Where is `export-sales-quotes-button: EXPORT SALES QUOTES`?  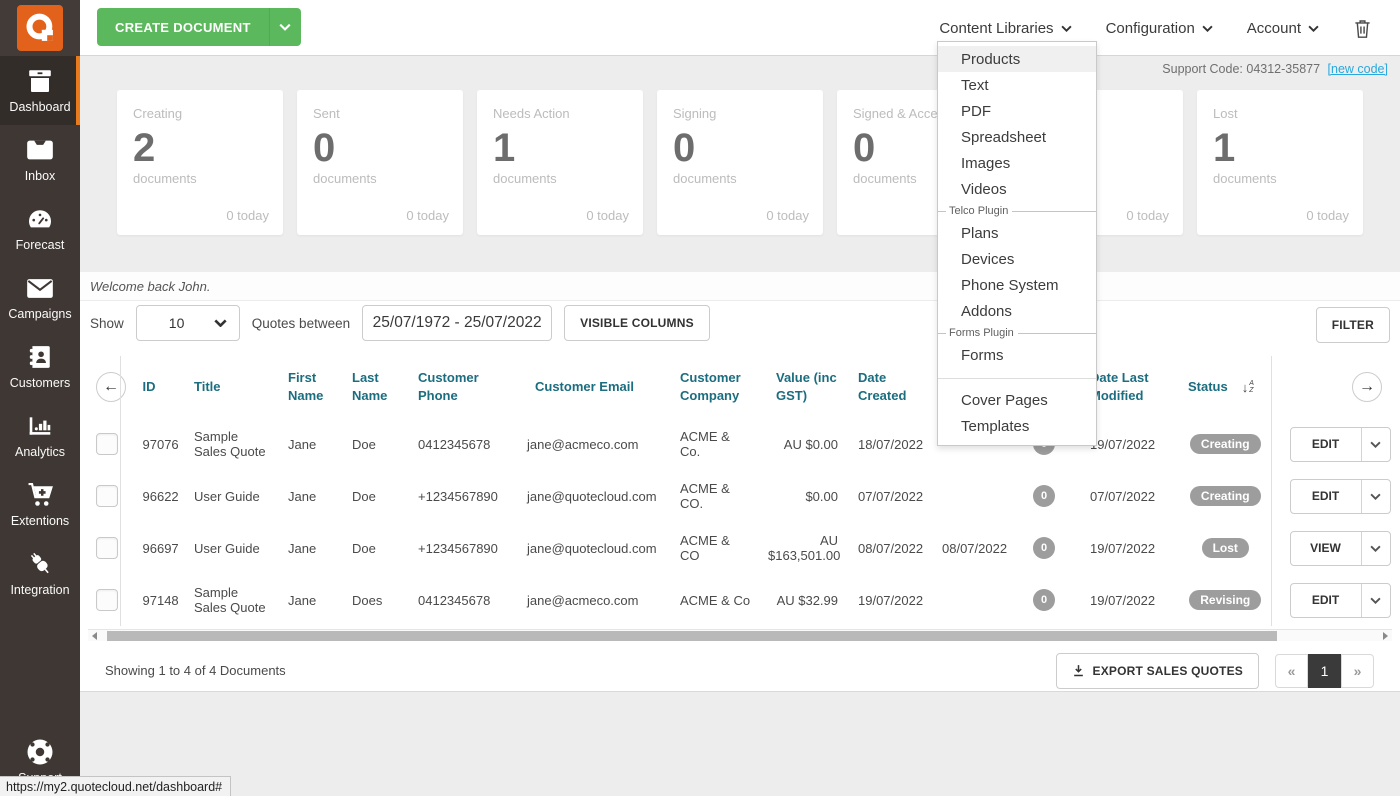
export-sales-quotes-button: EXPORT SALES QUOTES is located at coordinates (1157, 670).